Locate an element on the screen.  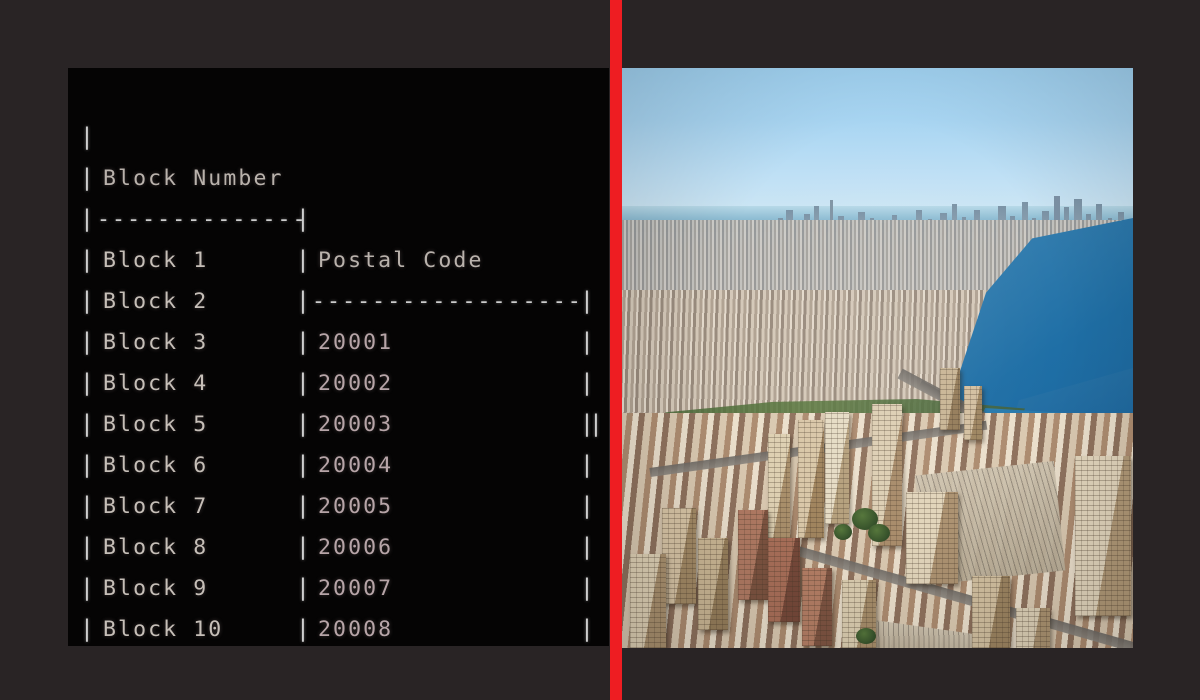
table-row: | Block 10 | 20010 | is located at coordinates (338, 584).